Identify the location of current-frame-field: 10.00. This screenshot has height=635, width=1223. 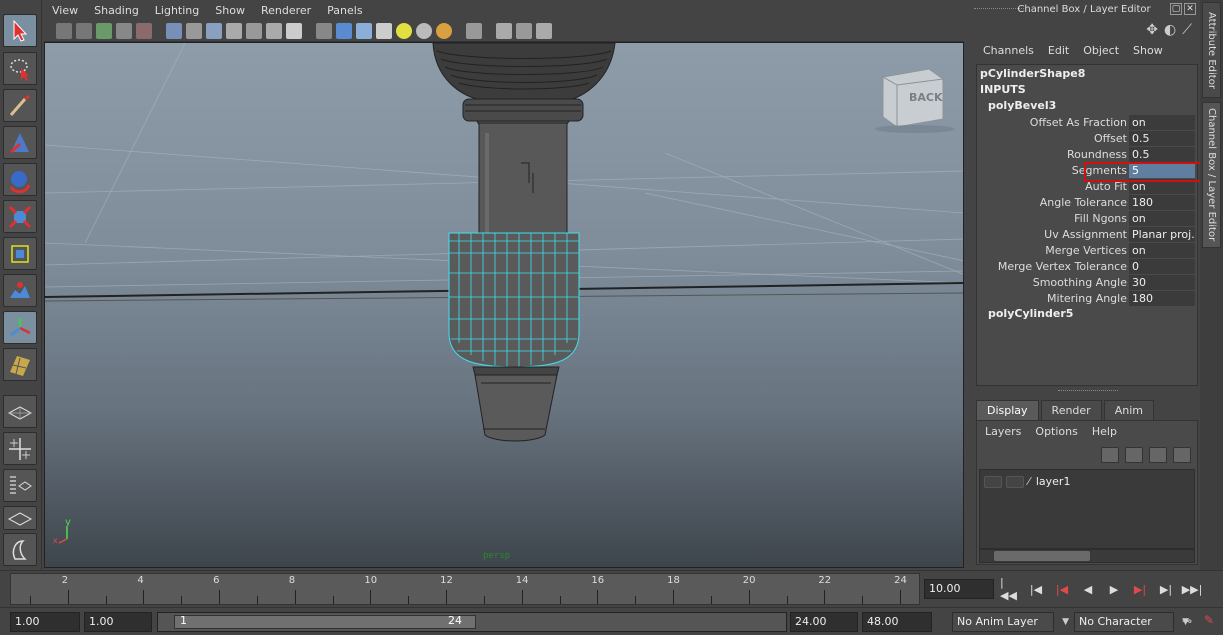
(959, 589).